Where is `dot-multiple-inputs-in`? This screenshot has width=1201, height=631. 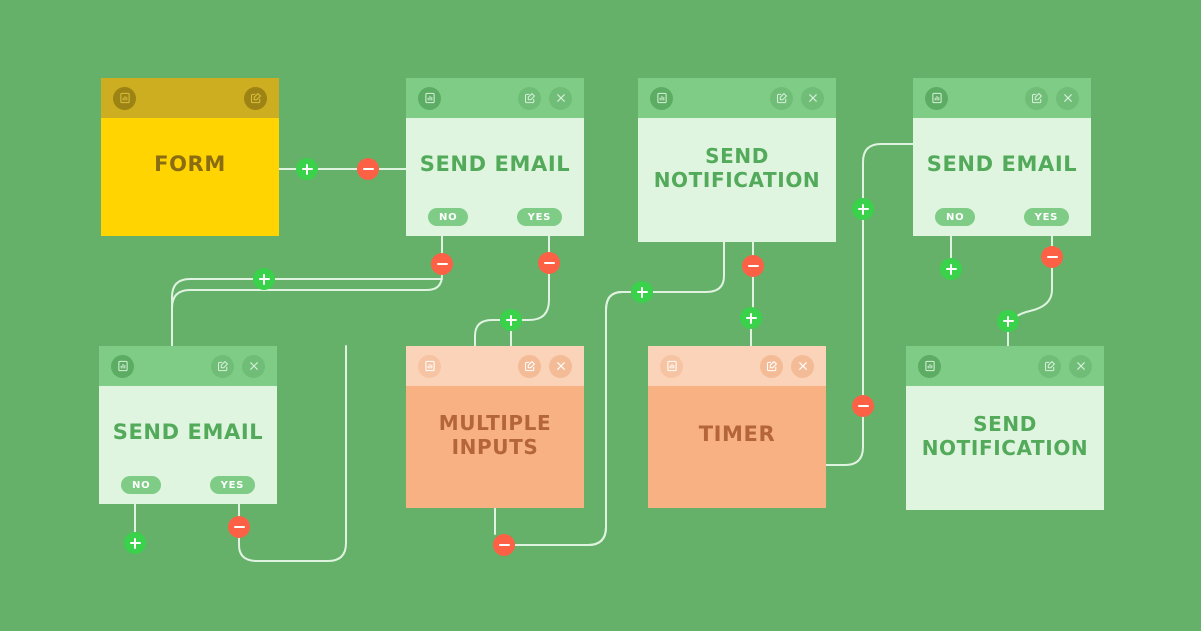 dot-multiple-inputs-in is located at coordinates (511, 320).